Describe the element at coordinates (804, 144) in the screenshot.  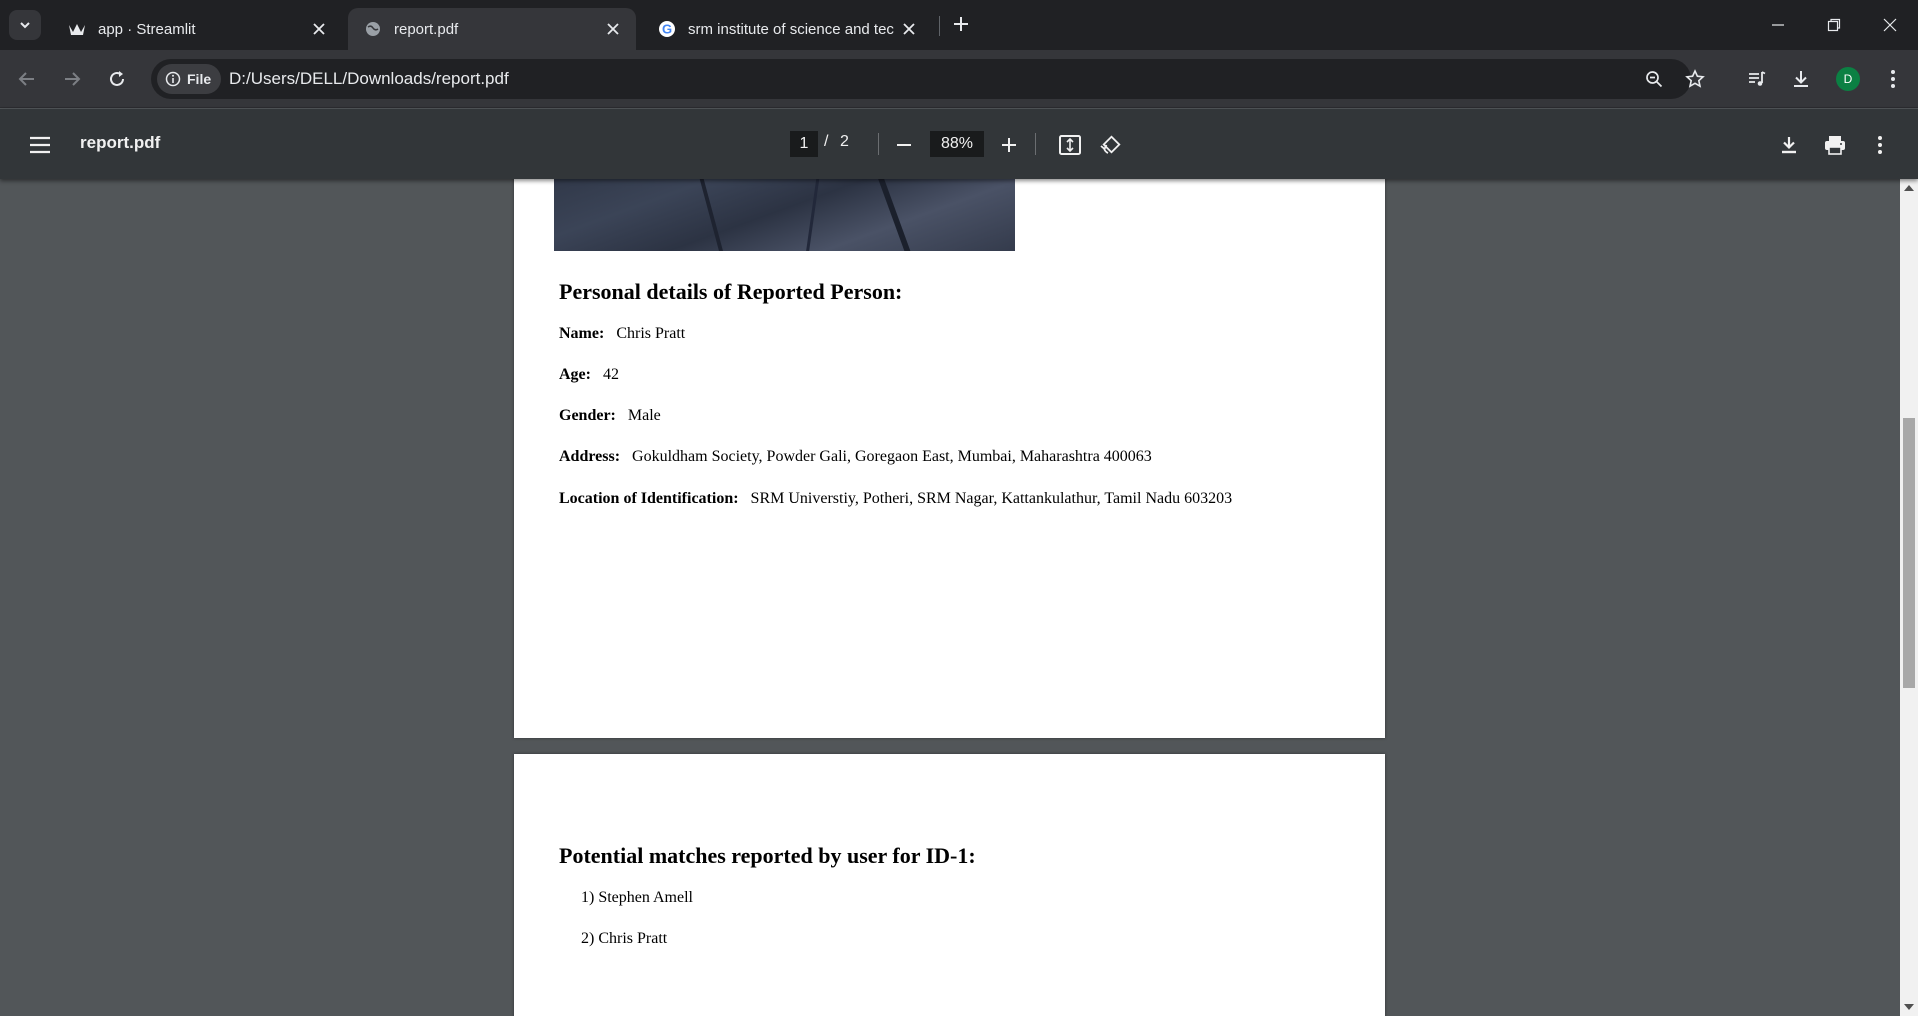
I see `page-number-input: 1` at that location.